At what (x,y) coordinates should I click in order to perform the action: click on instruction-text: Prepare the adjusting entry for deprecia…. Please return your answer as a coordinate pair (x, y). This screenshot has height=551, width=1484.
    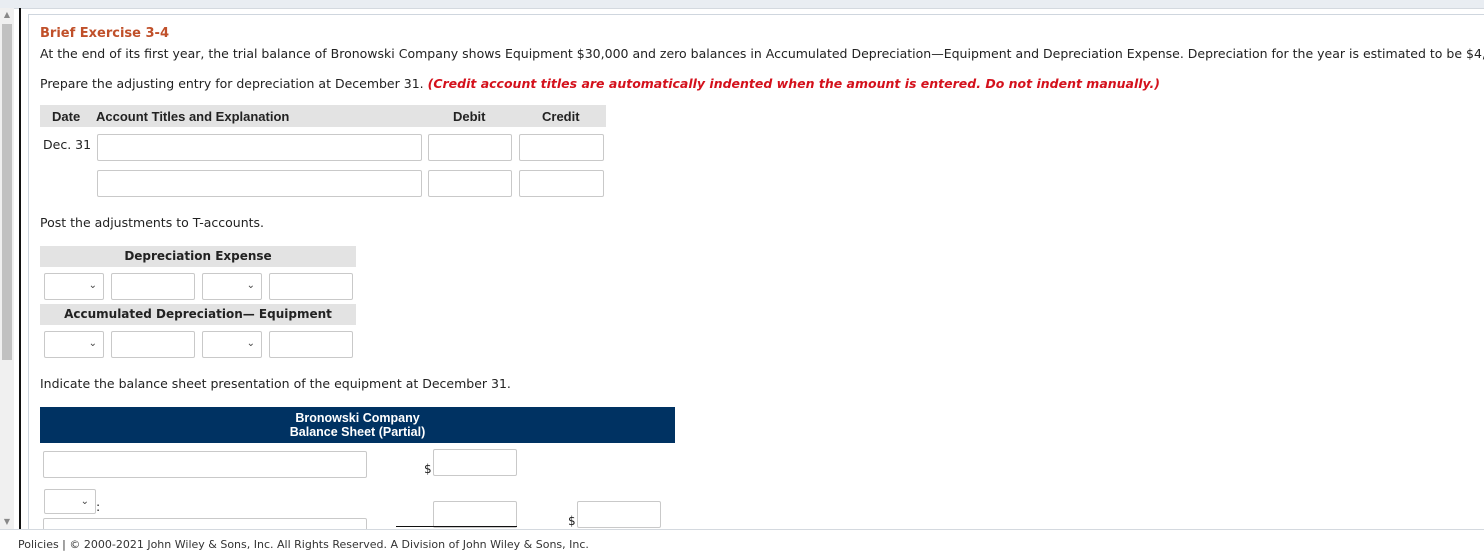
    Looking at the image, I should click on (232, 83).